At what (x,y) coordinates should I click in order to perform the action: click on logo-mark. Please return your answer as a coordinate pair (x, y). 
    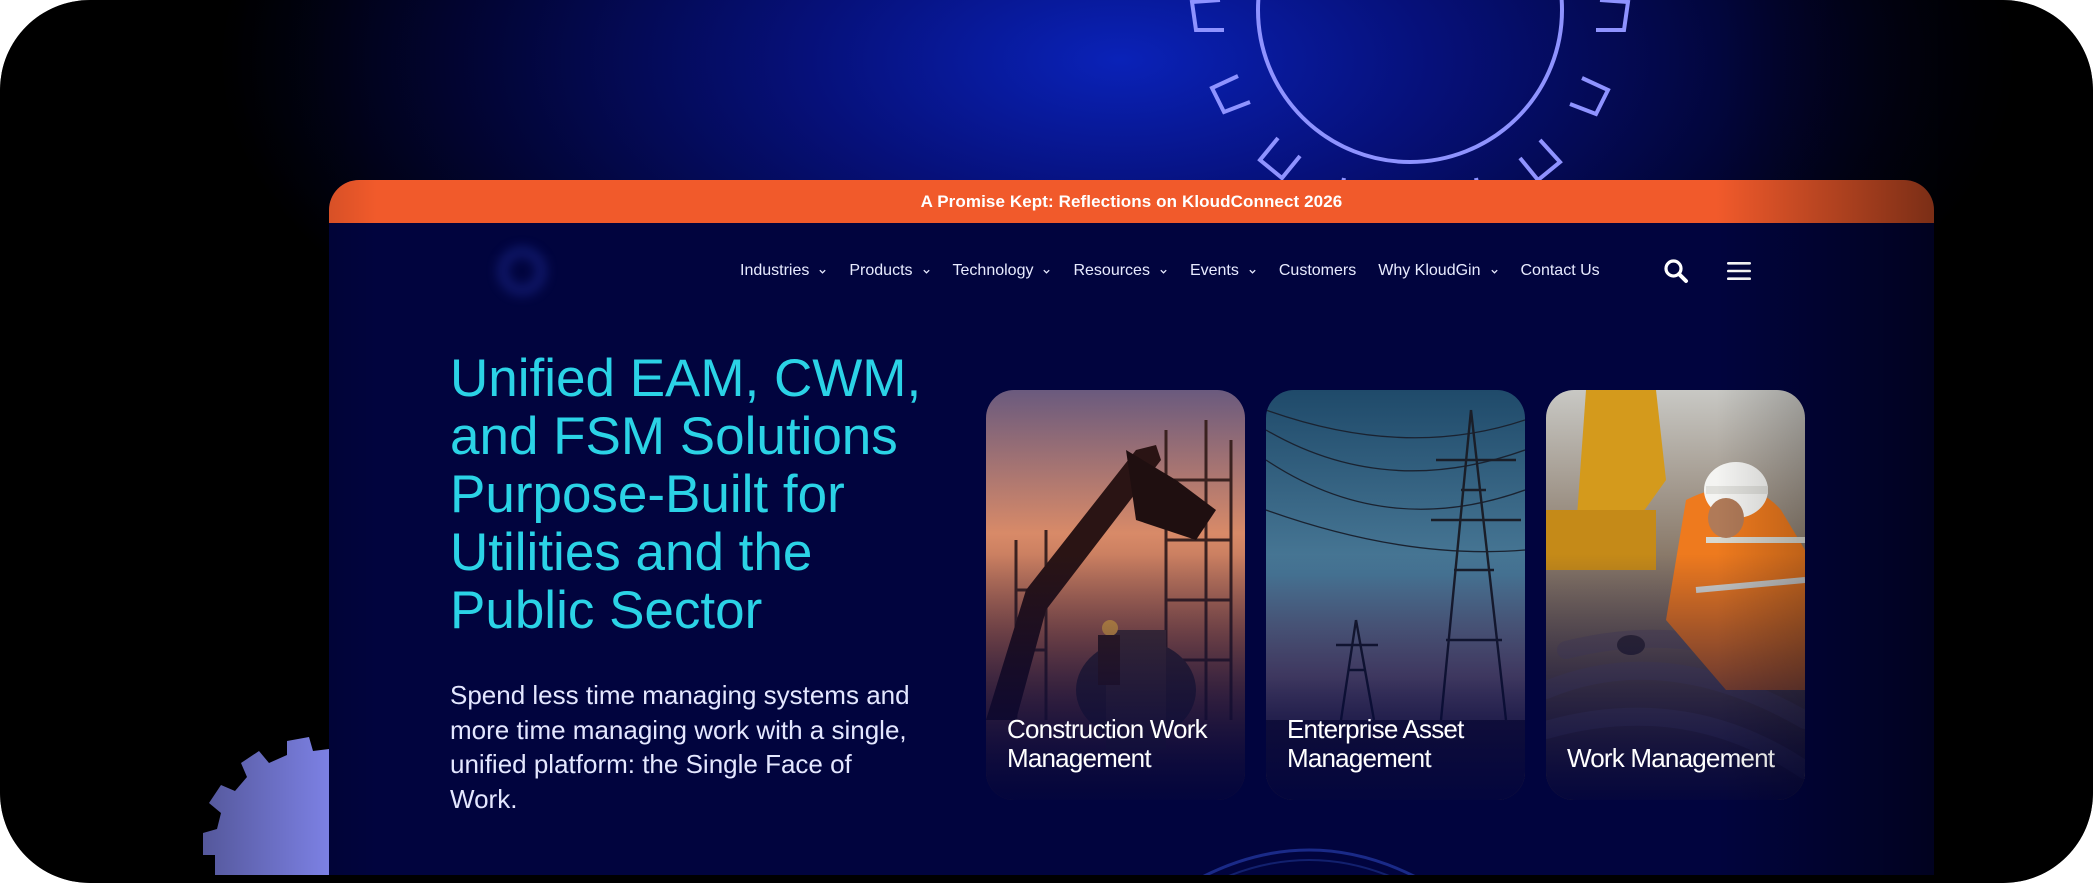
    Looking at the image, I should click on (522, 271).